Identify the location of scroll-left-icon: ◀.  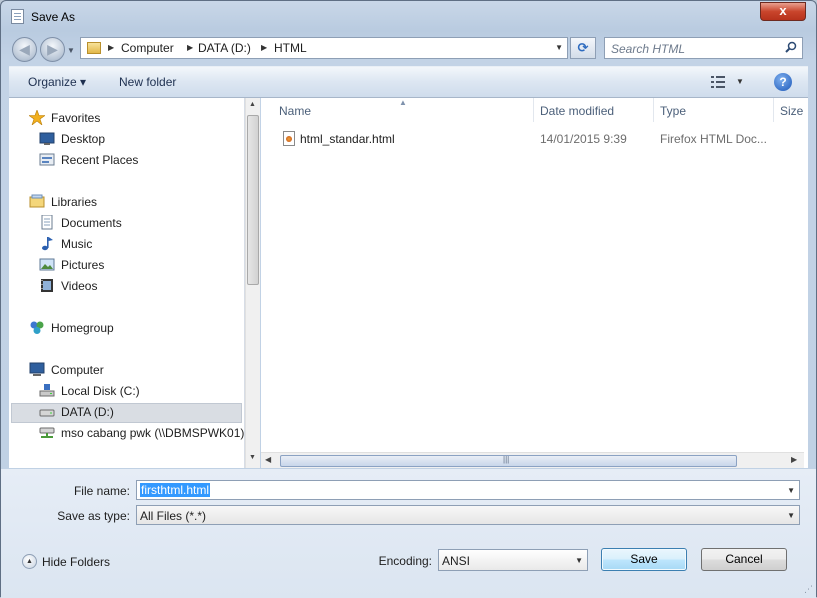
(268, 459).